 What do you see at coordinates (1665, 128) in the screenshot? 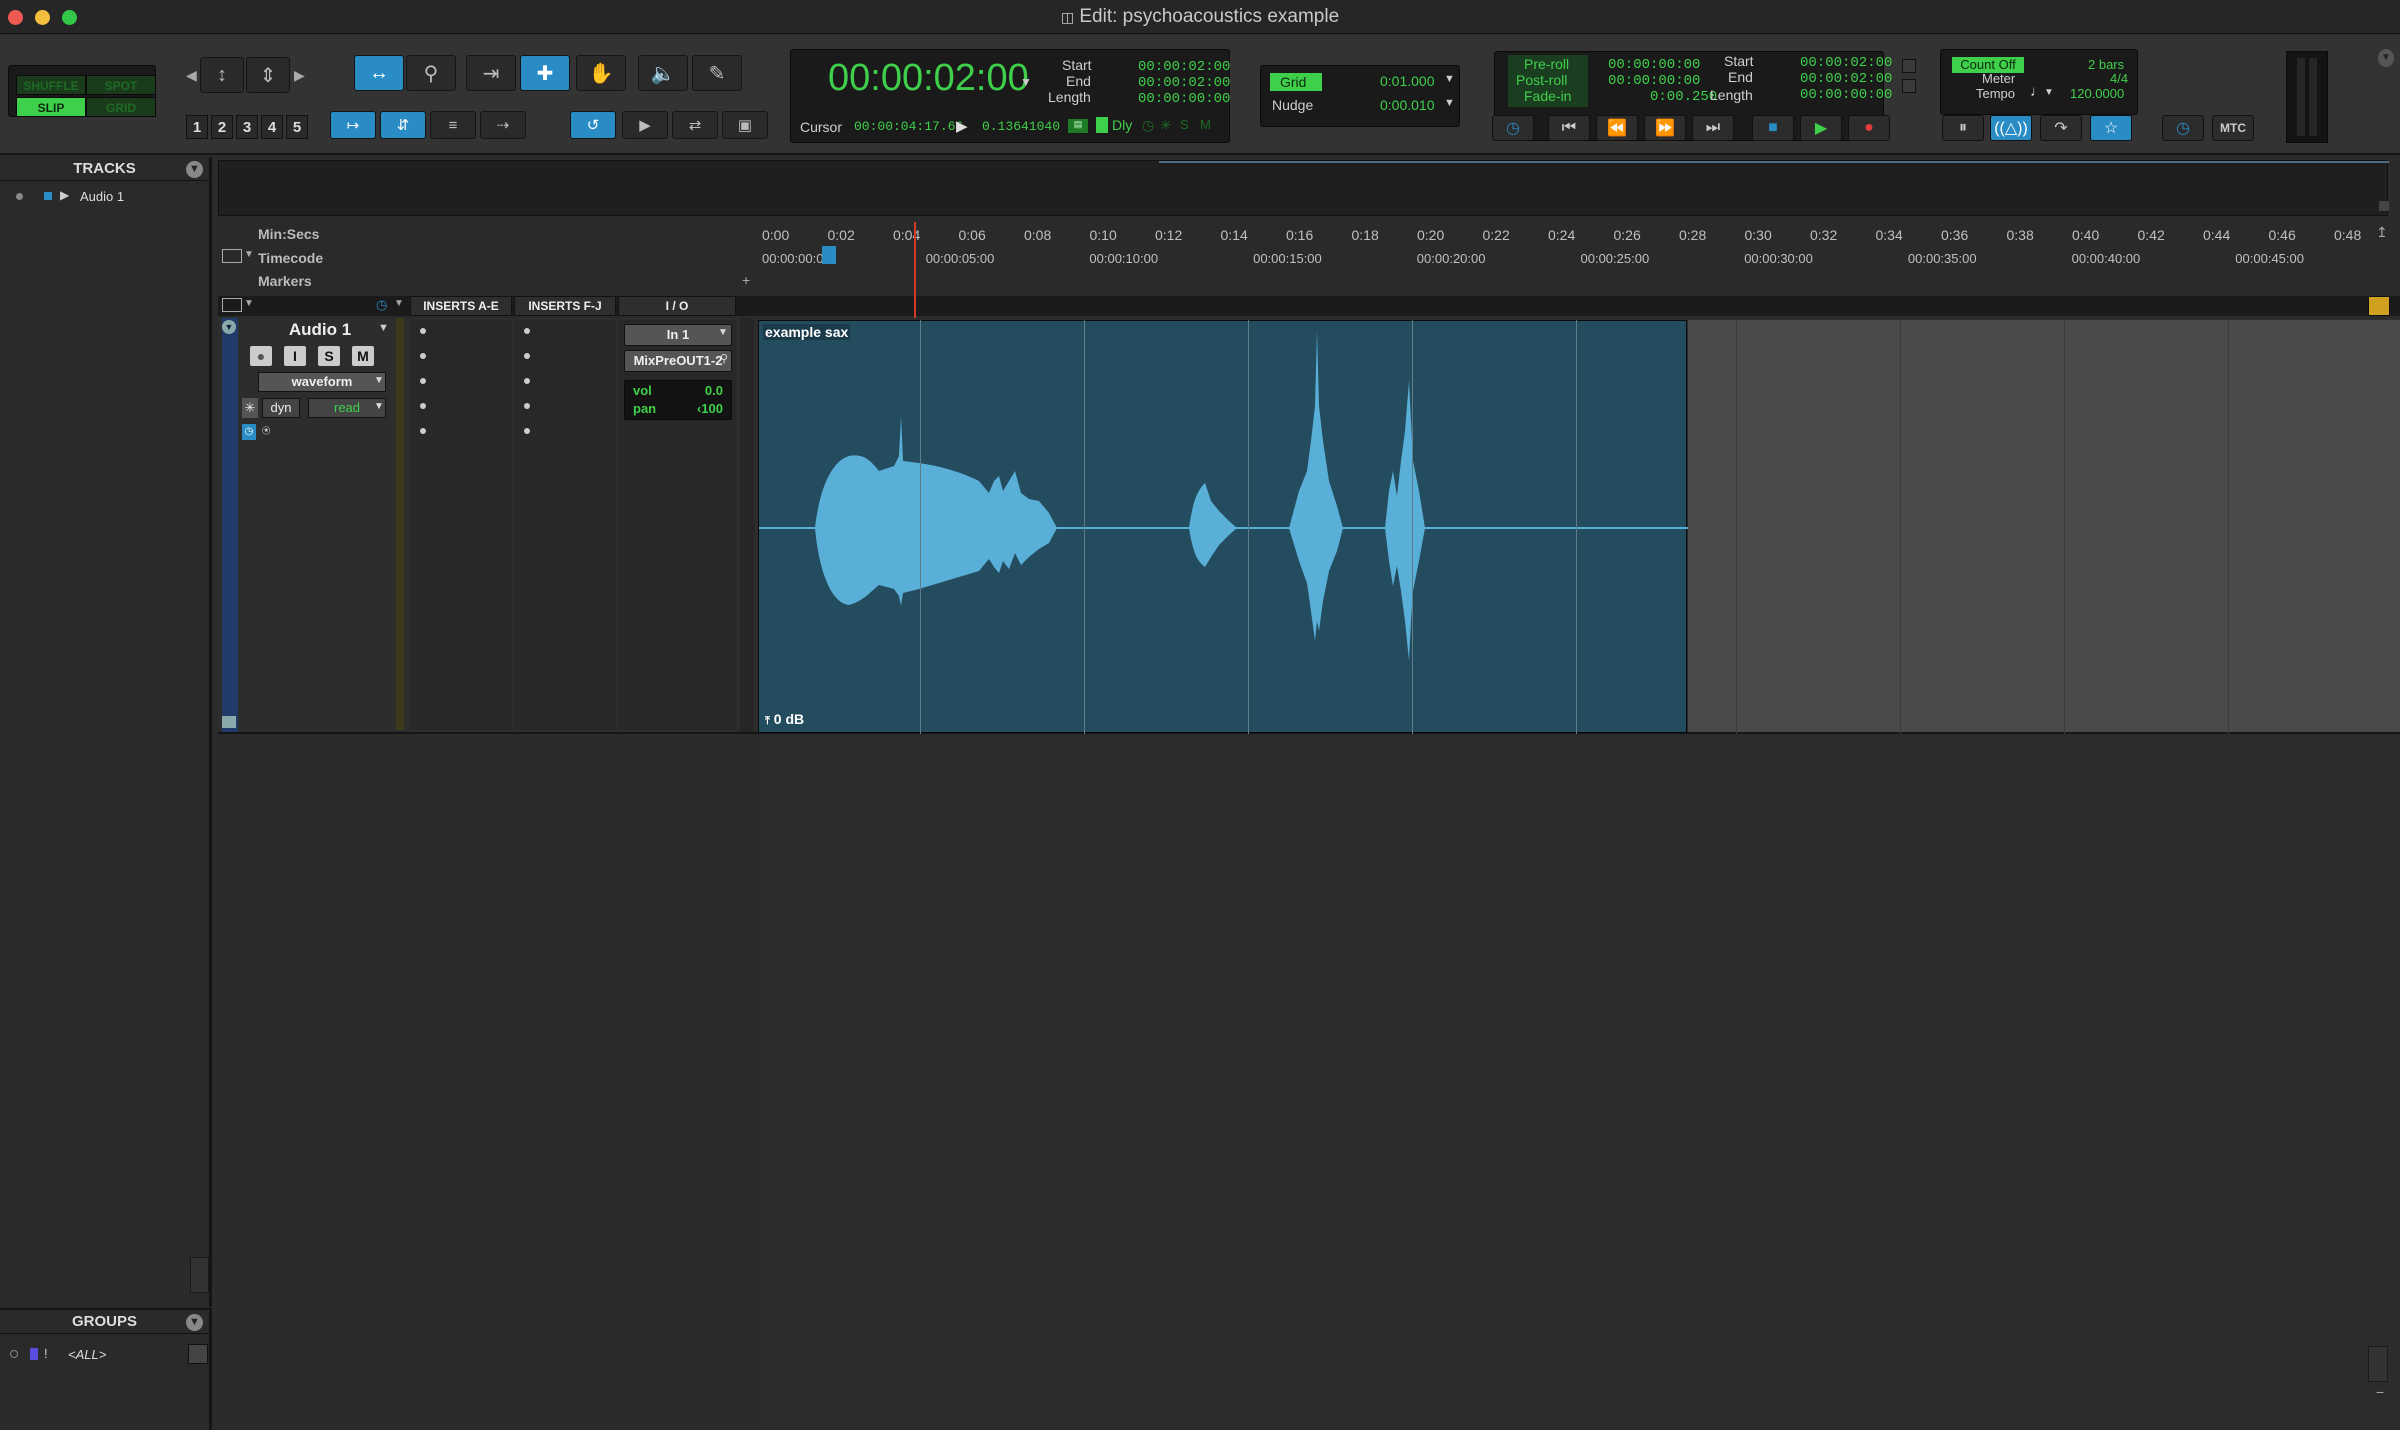
I see `fast-forward-icon: ⏩` at bounding box center [1665, 128].